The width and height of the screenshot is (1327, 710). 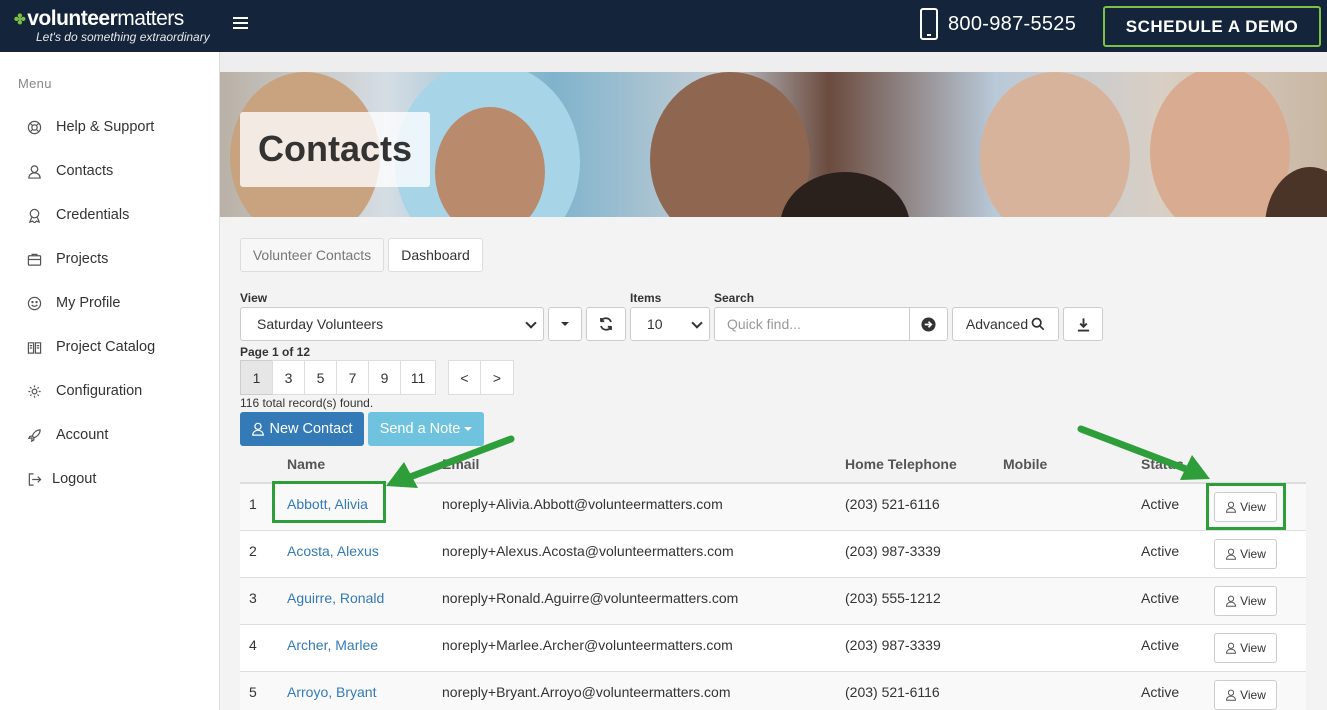 What do you see at coordinates (329, 502) in the screenshot?
I see `highlight-box-name` at bounding box center [329, 502].